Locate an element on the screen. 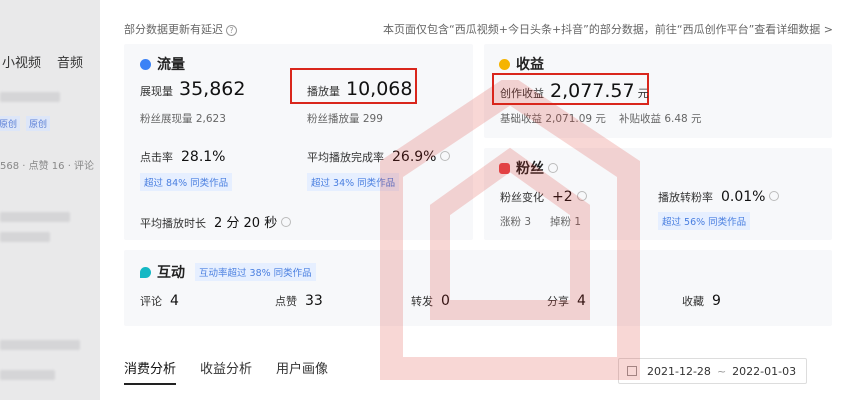 Image resolution: width=841 pixels, height=400 pixels. chat-icon is located at coordinates (145, 272).